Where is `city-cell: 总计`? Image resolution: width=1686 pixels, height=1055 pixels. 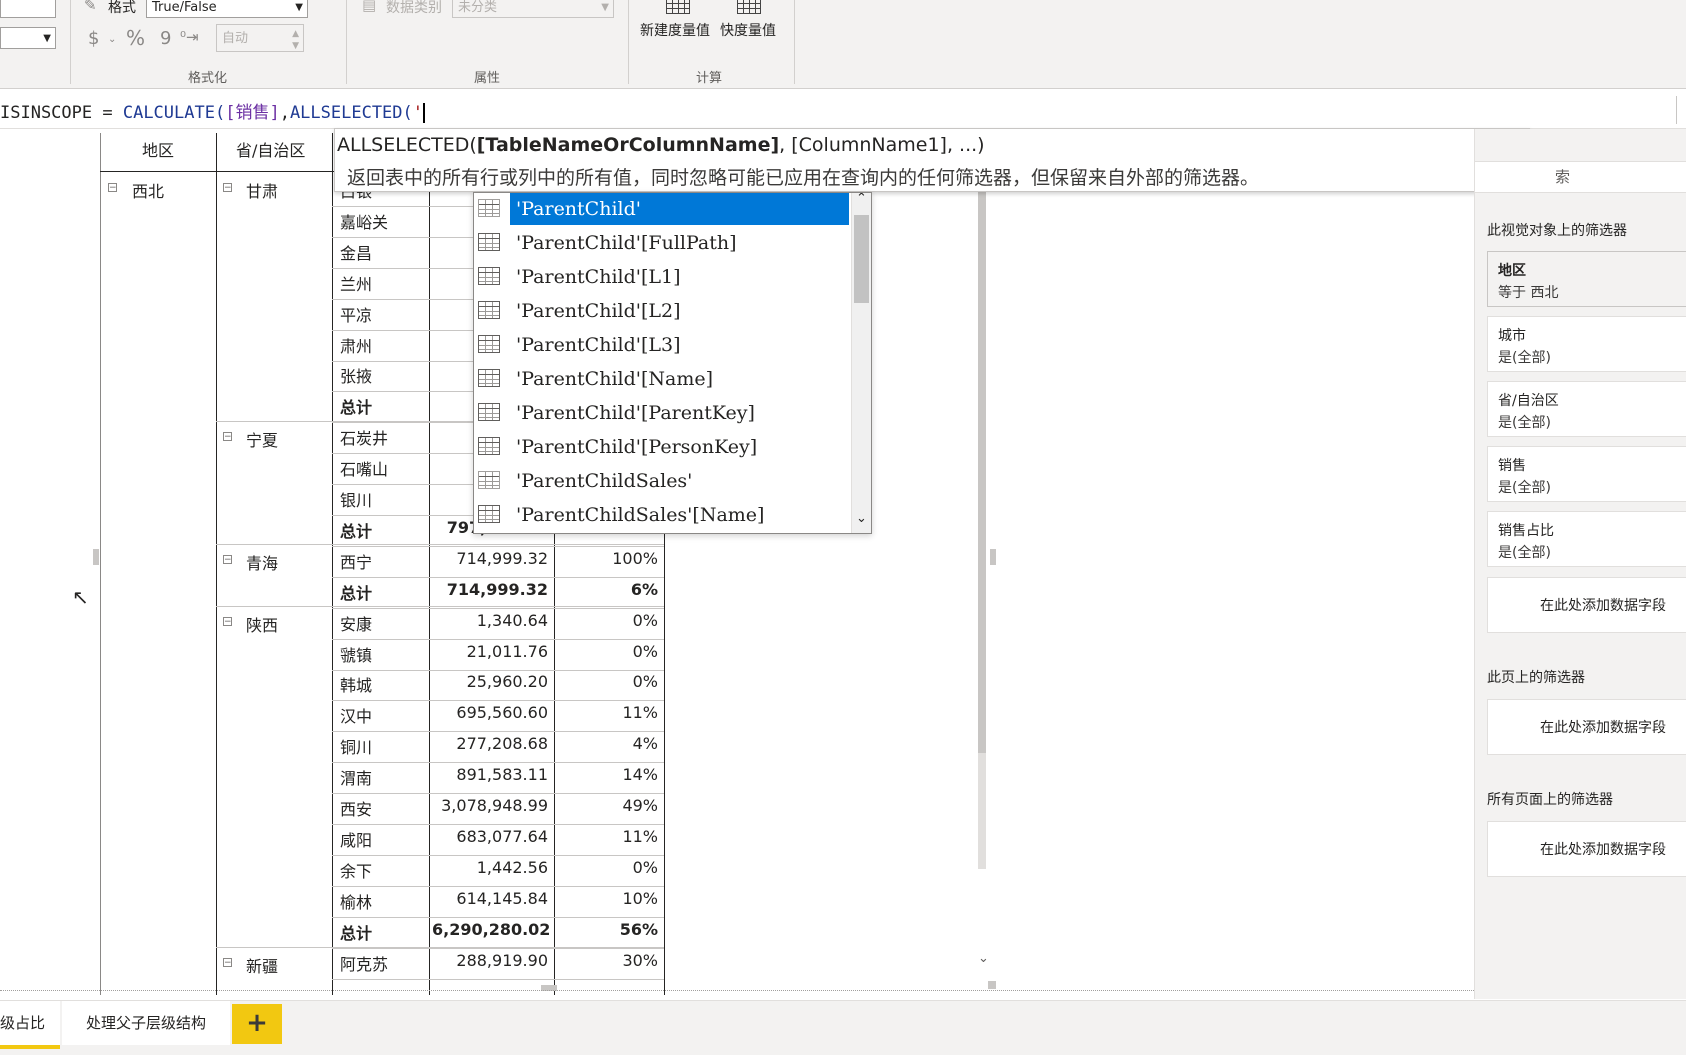 city-cell: 总计 is located at coordinates (356, 933).